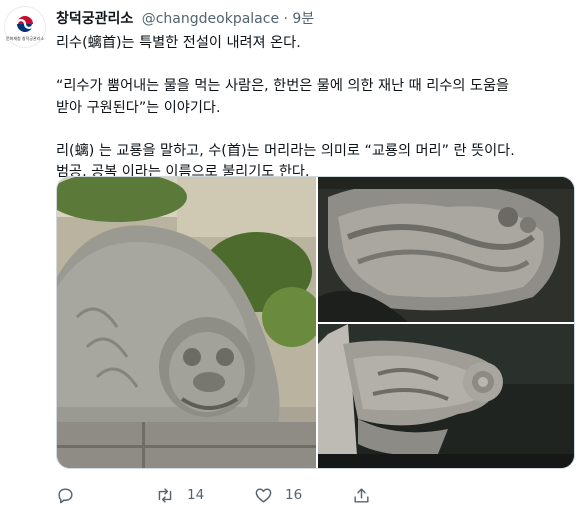 This screenshot has height=514, width=583. I want to click on tweet-header: 창덕궁관리소 @changdeokpalace · 9분, so click(185, 19).